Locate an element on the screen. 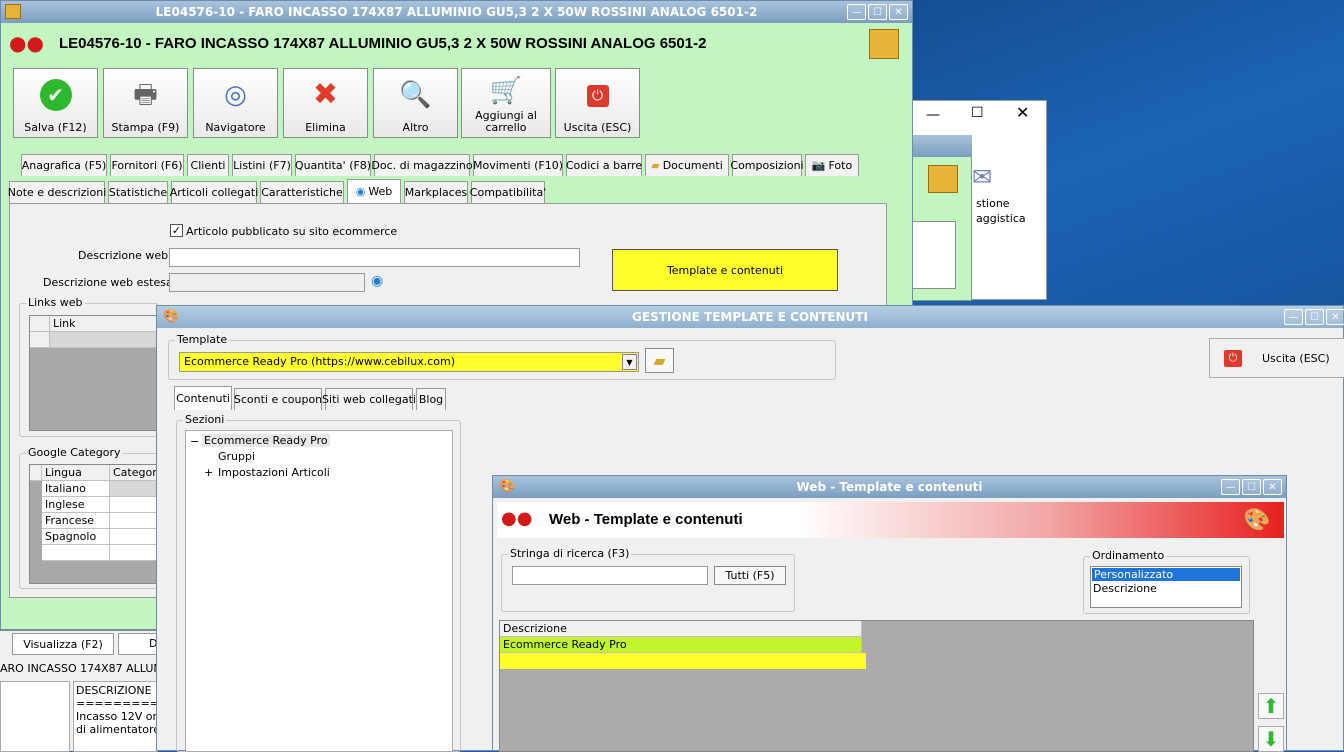  published-checkbox: ✓ is located at coordinates (176, 230).